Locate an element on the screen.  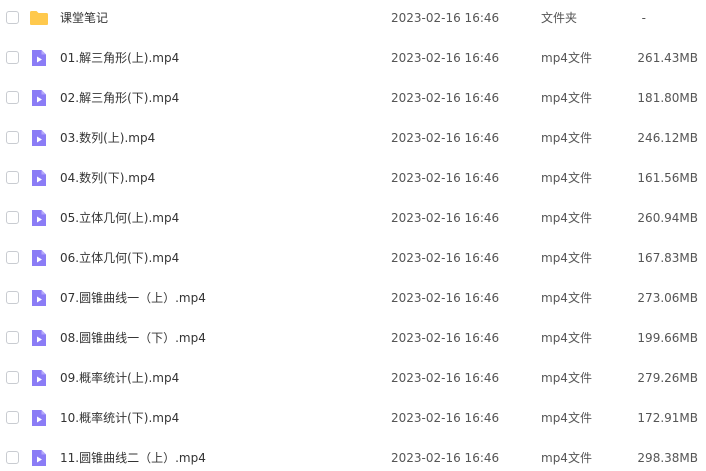
file-name: 02.解三角形(下).mp4 is located at coordinates (119, 98).